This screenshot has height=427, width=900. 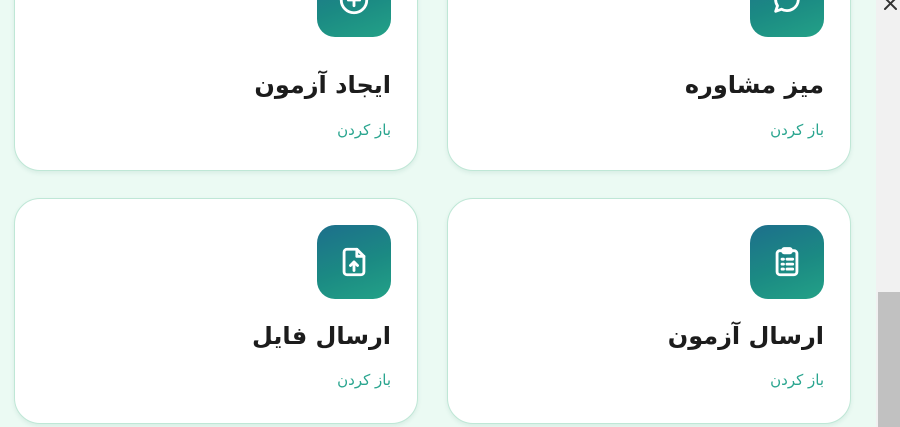 What do you see at coordinates (322, 85) in the screenshot?
I see `card-title: ایجاد آزمون` at bounding box center [322, 85].